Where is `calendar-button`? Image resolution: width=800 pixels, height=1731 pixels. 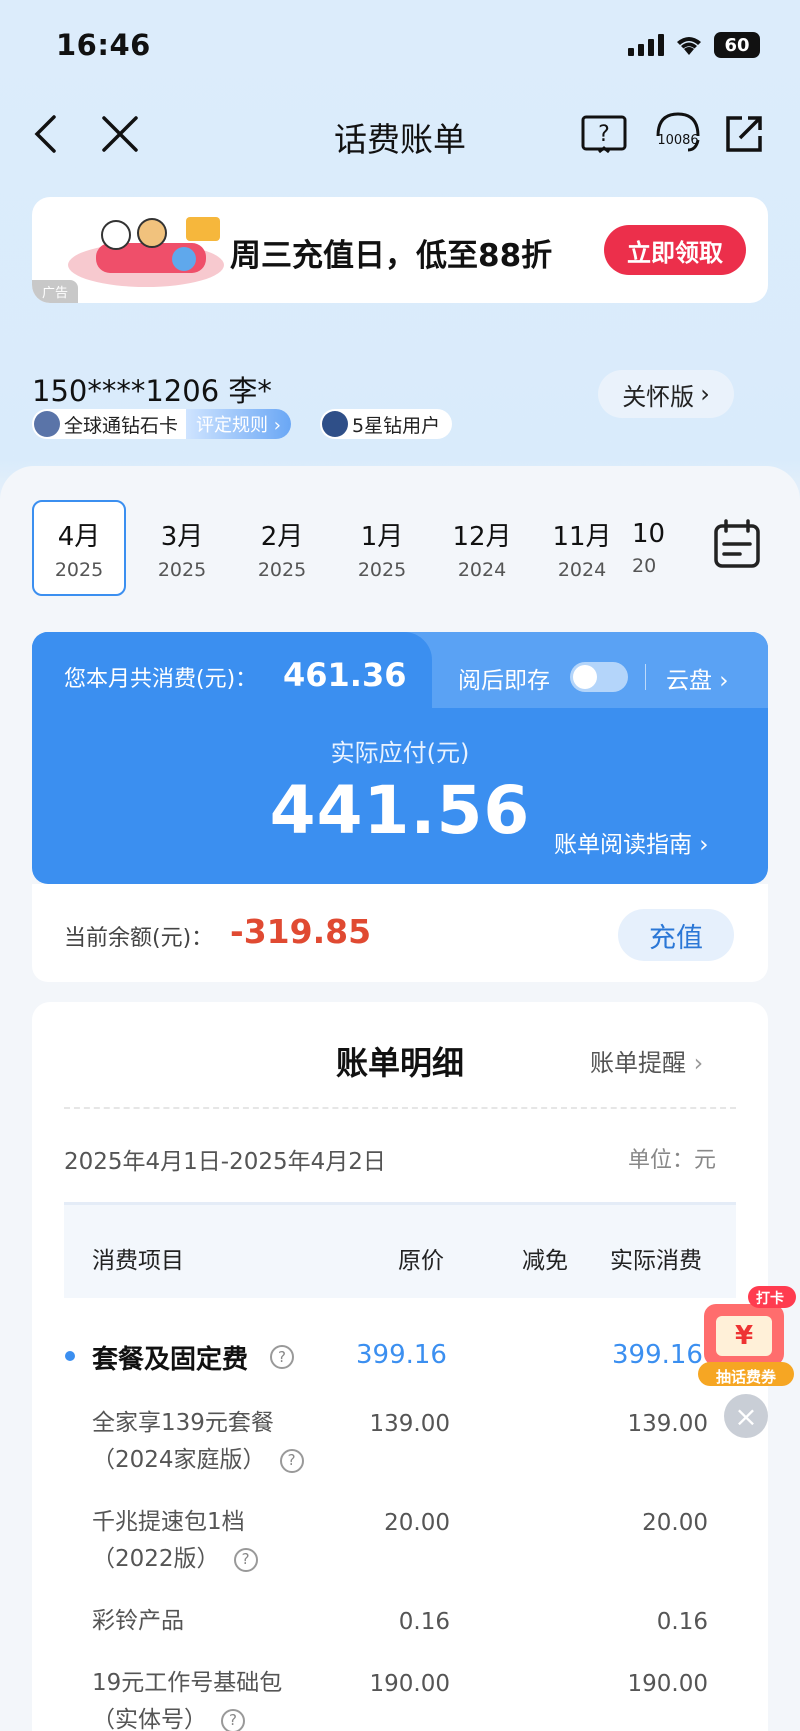
calendar-button is located at coordinates (737, 544).